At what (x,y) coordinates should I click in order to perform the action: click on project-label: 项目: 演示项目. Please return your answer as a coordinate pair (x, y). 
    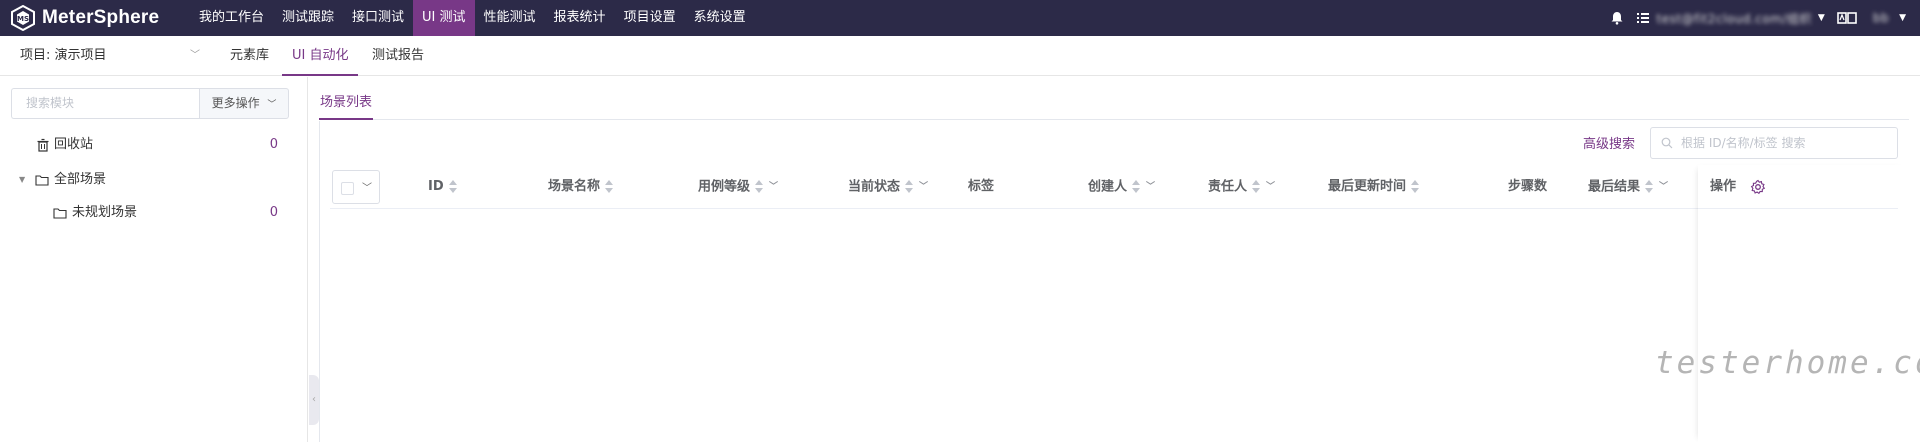
    Looking at the image, I should click on (63, 55).